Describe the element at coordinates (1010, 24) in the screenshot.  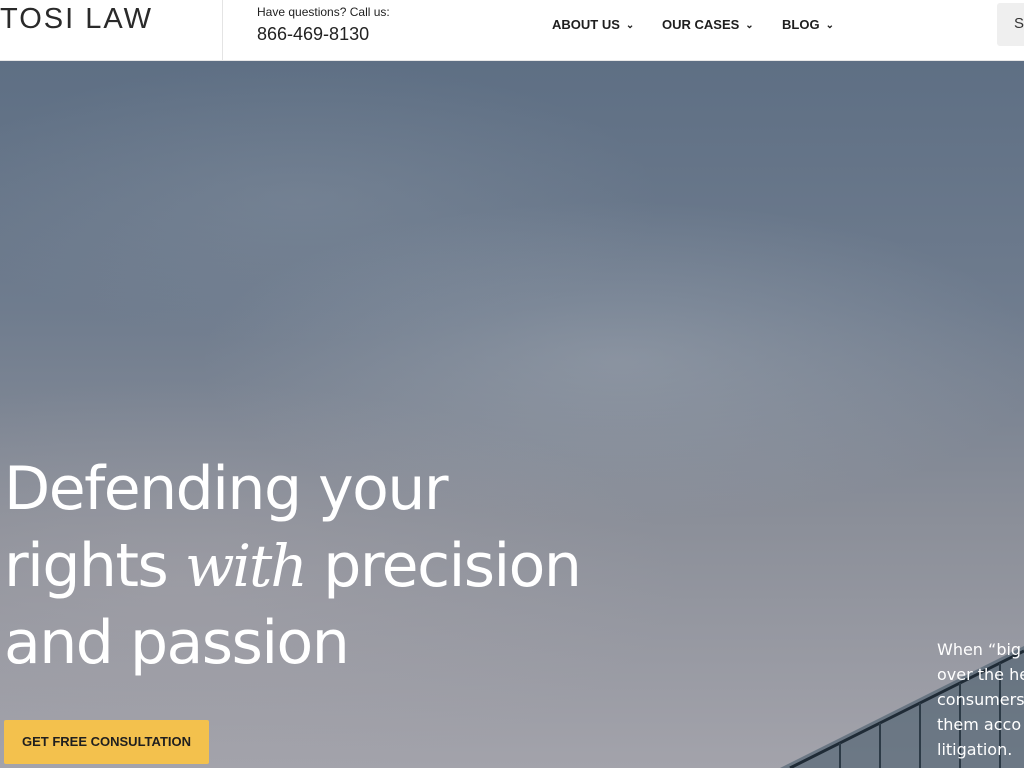
I see `search-button: S` at that location.